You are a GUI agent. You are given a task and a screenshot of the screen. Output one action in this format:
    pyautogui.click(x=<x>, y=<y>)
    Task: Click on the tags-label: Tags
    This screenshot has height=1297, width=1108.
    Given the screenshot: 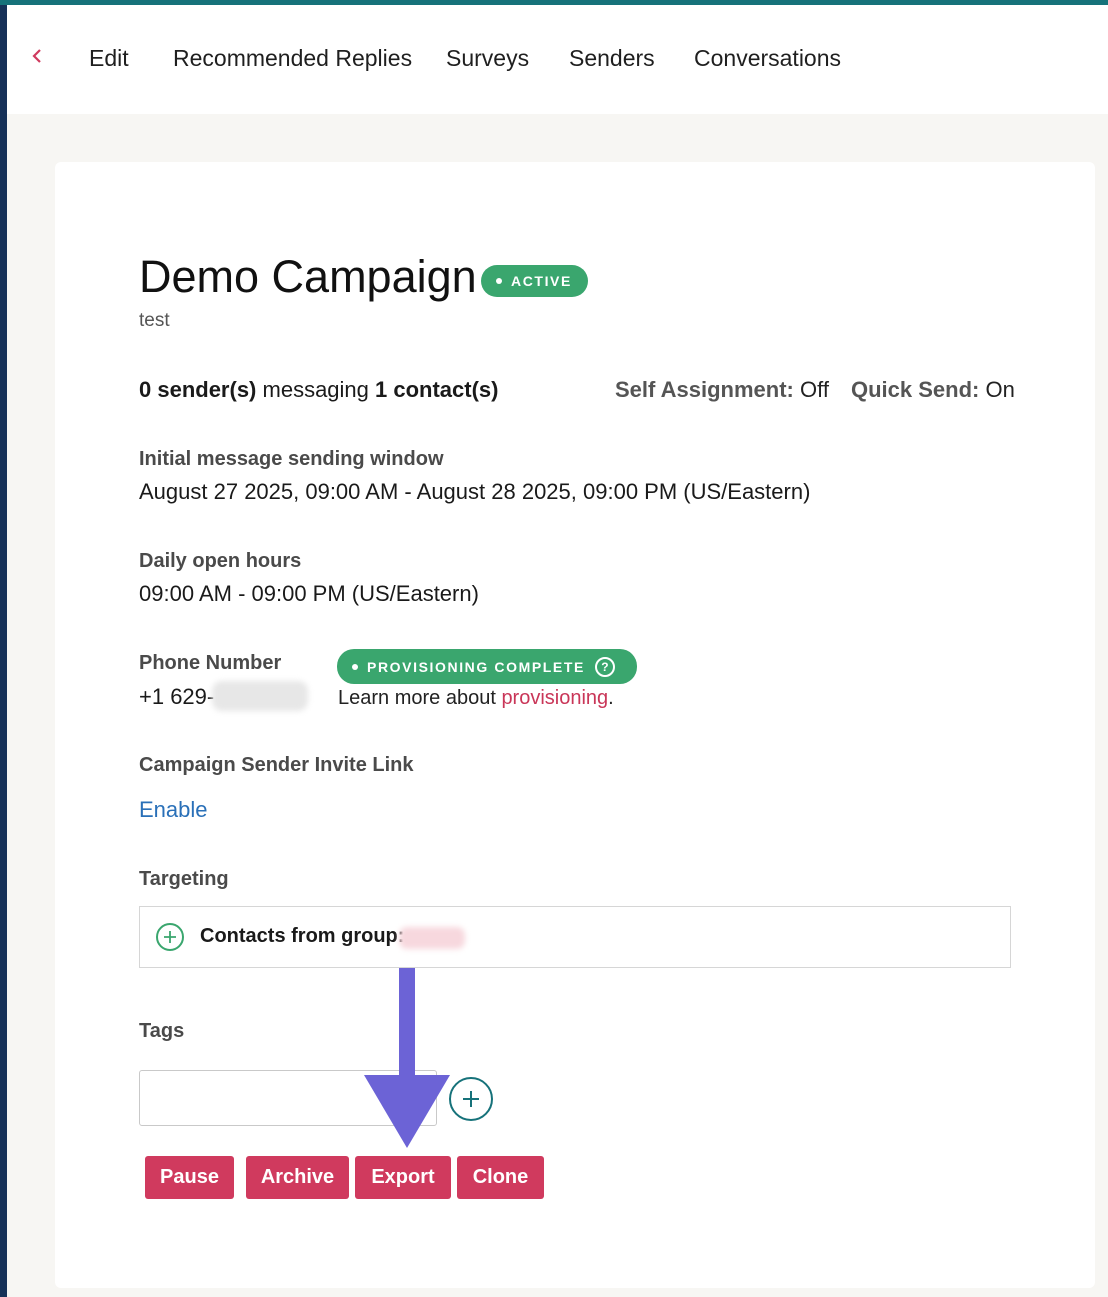 What is the action you would take?
    pyautogui.click(x=162, y=1031)
    